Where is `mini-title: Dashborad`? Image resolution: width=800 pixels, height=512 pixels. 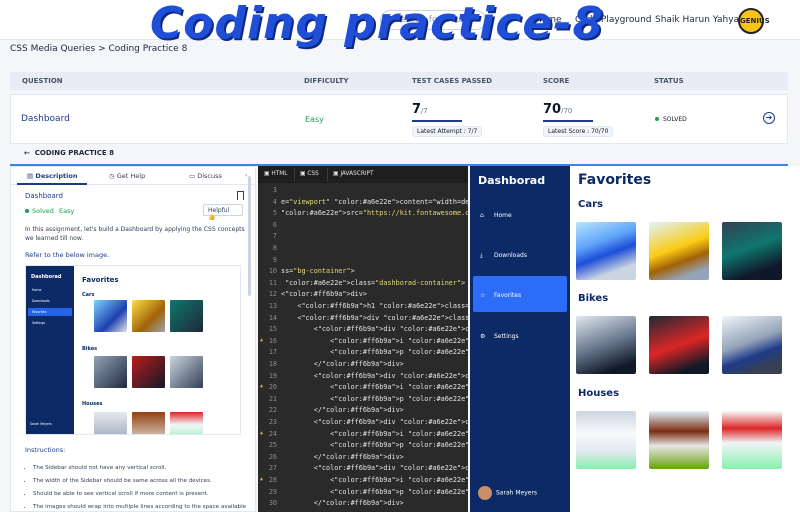 mini-title: Dashborad is located at coordinates (46, 277).